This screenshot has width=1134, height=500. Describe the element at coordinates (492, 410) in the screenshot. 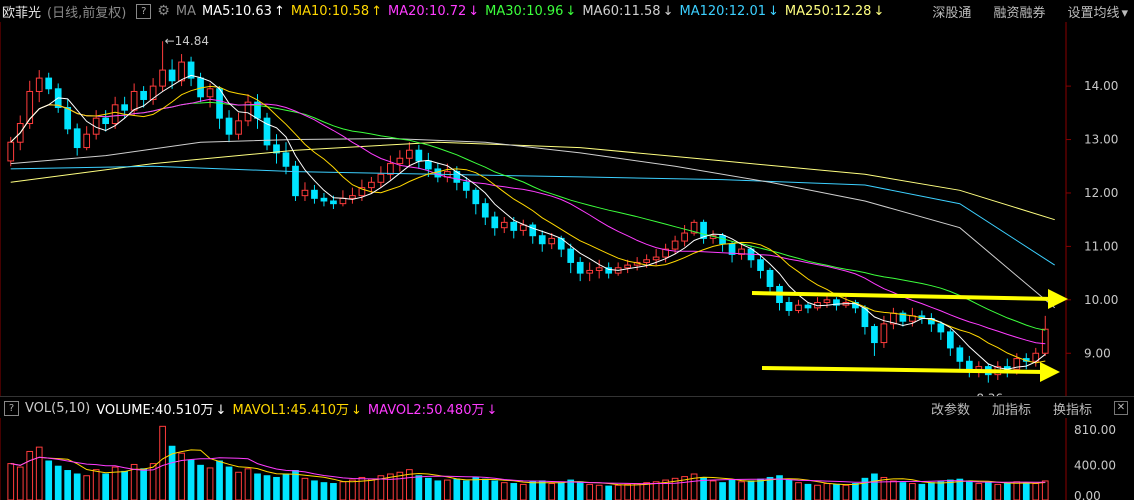

I see `mavol2-arrow: ↓` at that location.